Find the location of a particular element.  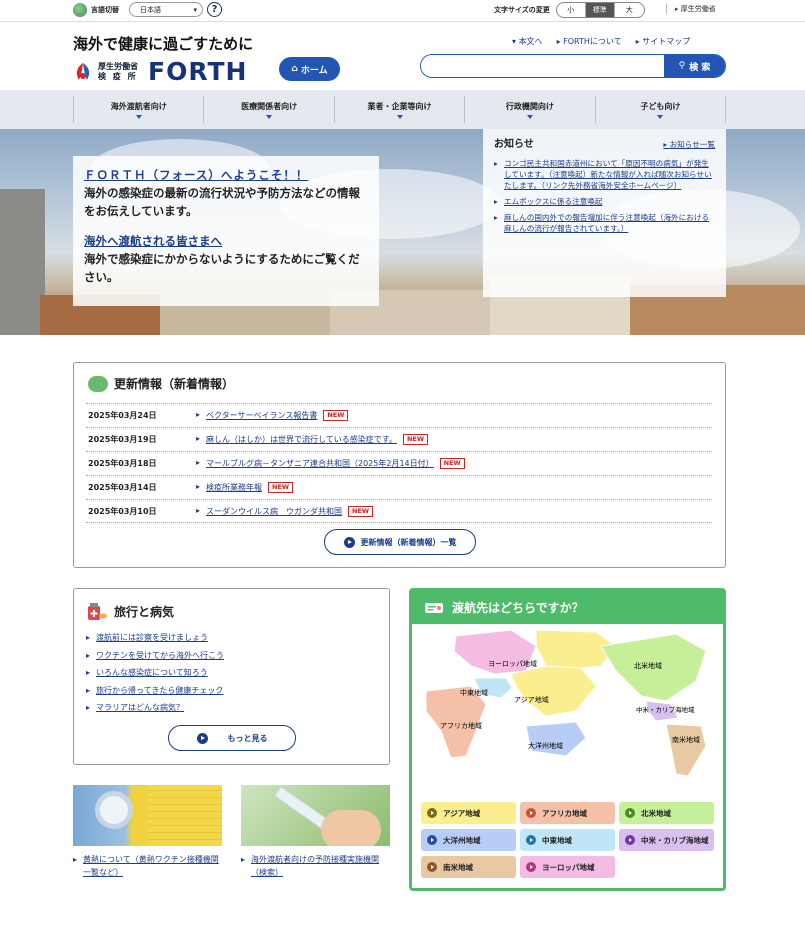

update-link: 麻しん（はしか）は世界で流行している感染症です。 is located at coordinates (296, 439).